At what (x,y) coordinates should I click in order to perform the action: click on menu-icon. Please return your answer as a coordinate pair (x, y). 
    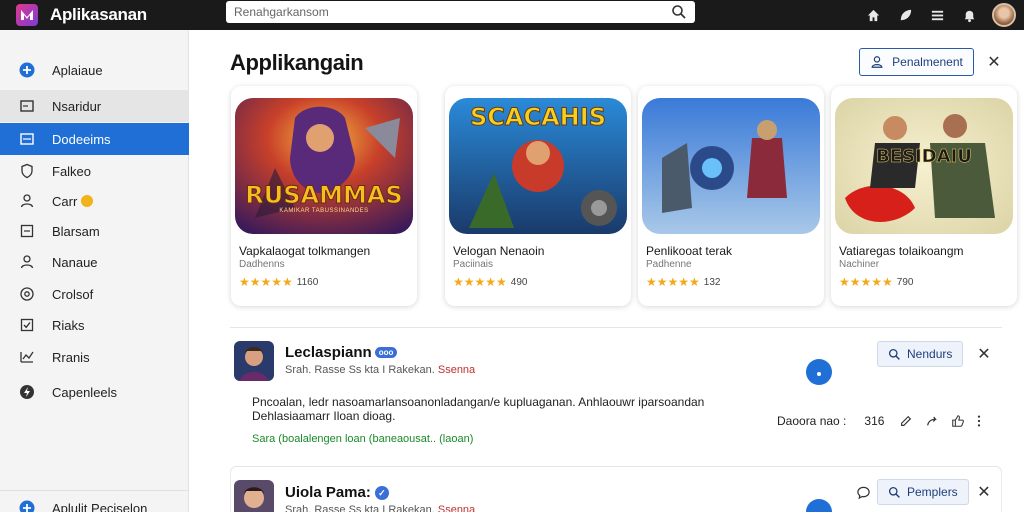
    Looking at the image, I should click on (937, 15).